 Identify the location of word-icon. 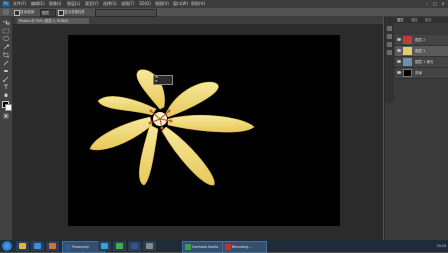
(134, 246).